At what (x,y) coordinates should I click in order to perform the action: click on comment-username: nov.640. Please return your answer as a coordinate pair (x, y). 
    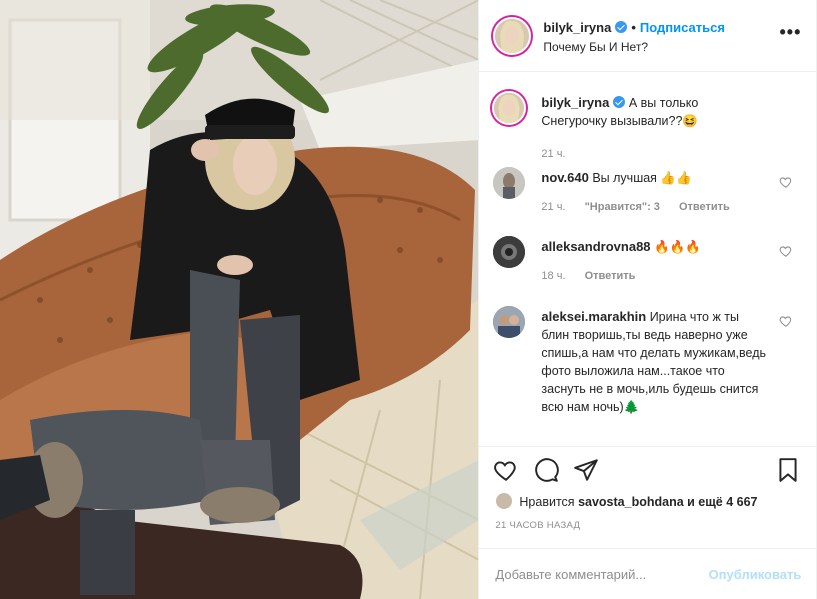
    Looking at the image, I should click on (564, 177).